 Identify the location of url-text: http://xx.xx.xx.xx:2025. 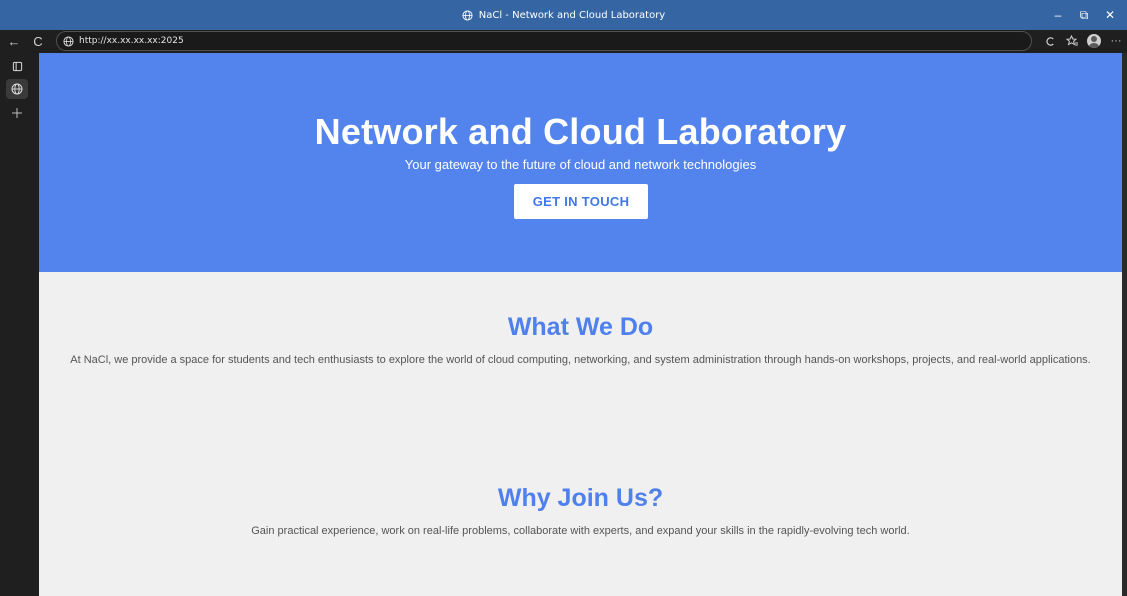
(131, 41).